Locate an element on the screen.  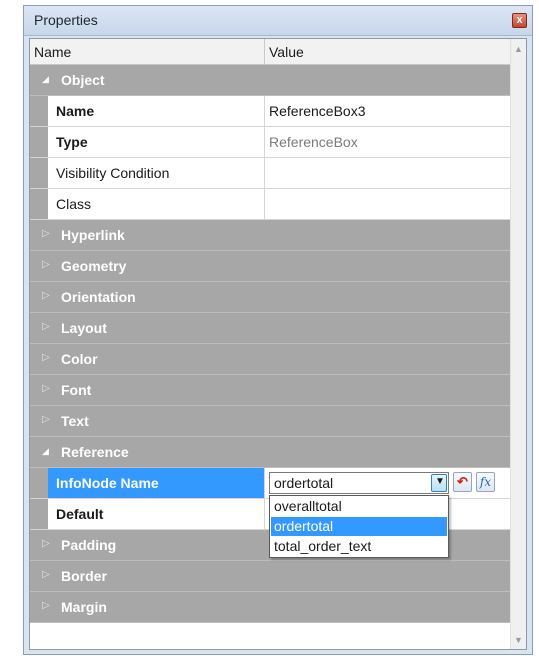
close-button: x is located at coordinates (519, 20).